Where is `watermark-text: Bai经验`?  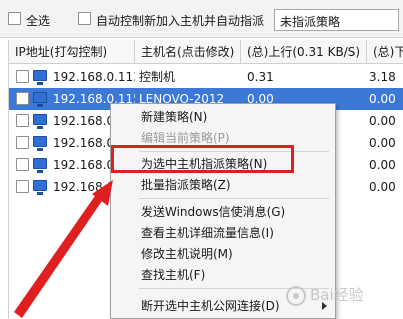 watermark-text: Bai经验 is located at coordinates (337, 295).